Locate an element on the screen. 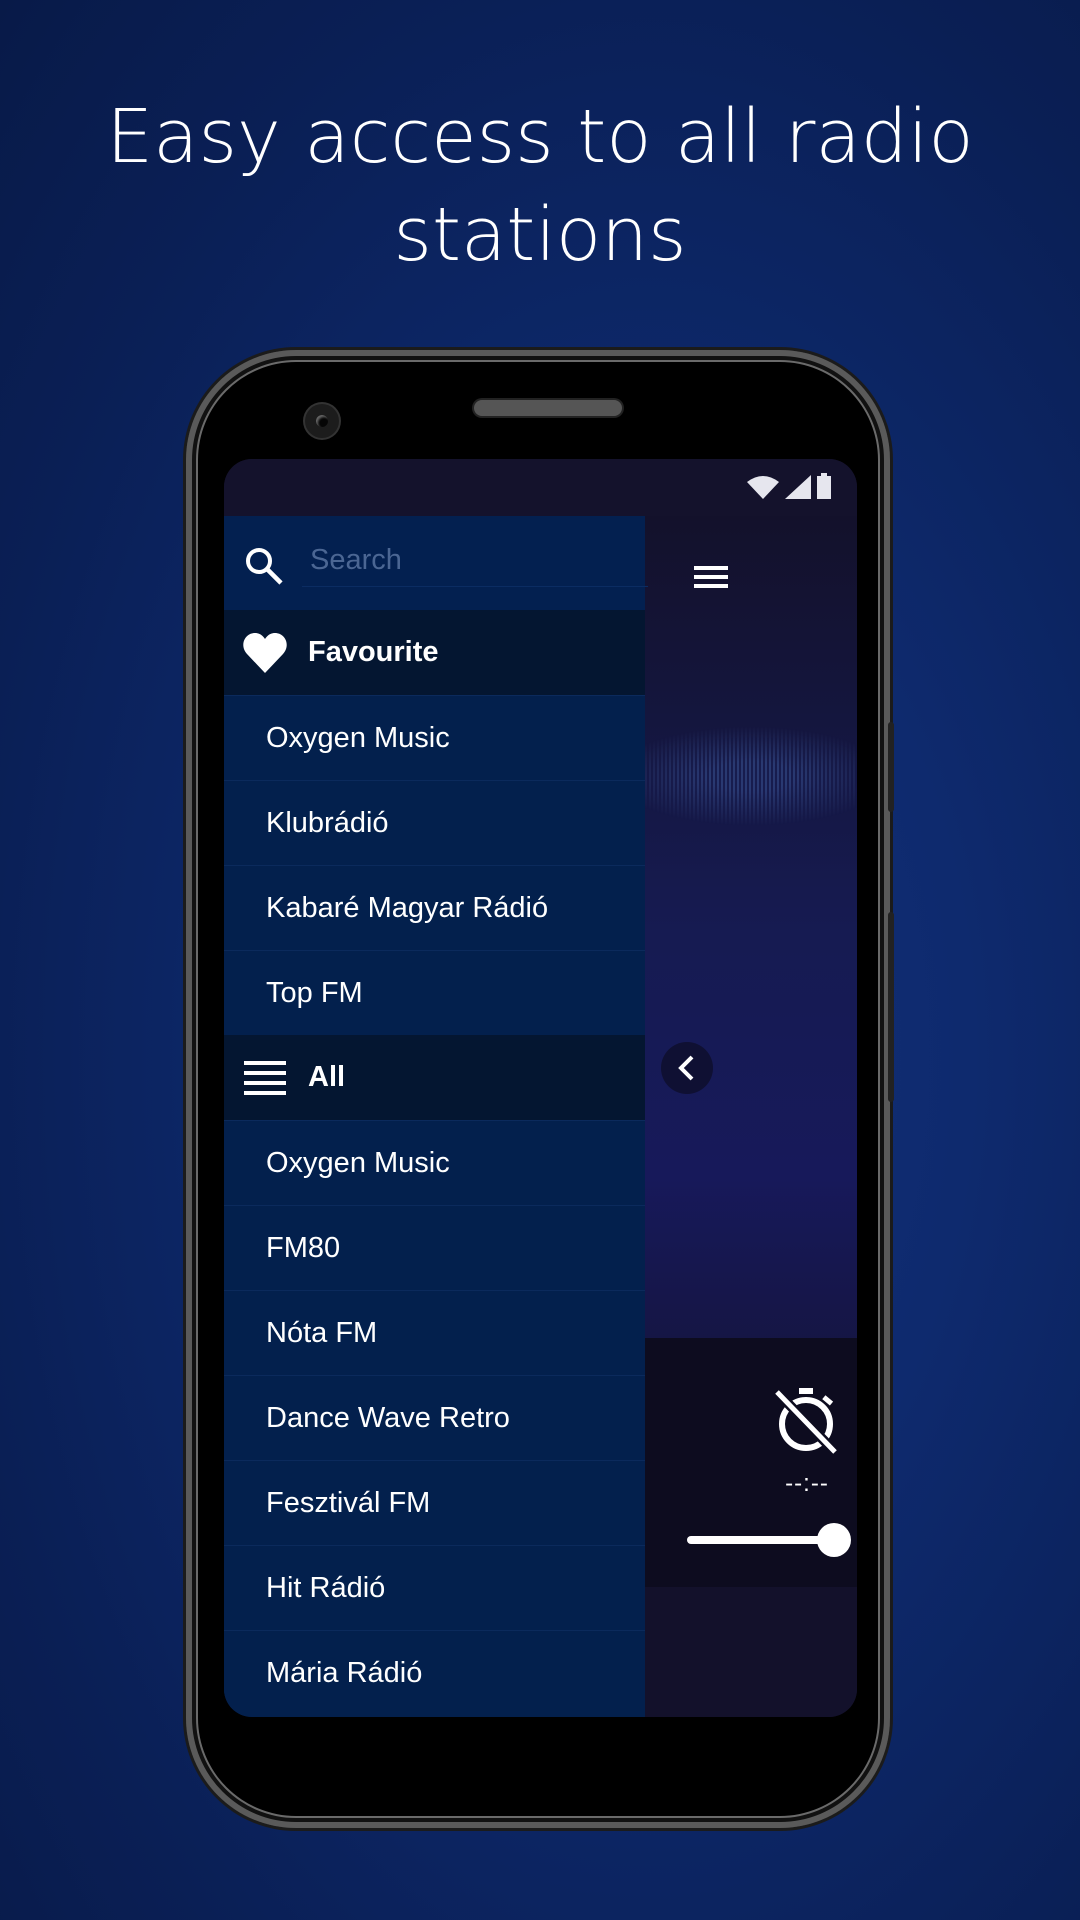 Image resolution: width=1080 pixels, height=1920 pixels. station-name: Kabaré Magyar Rádió is located at coordinates (407, 908).